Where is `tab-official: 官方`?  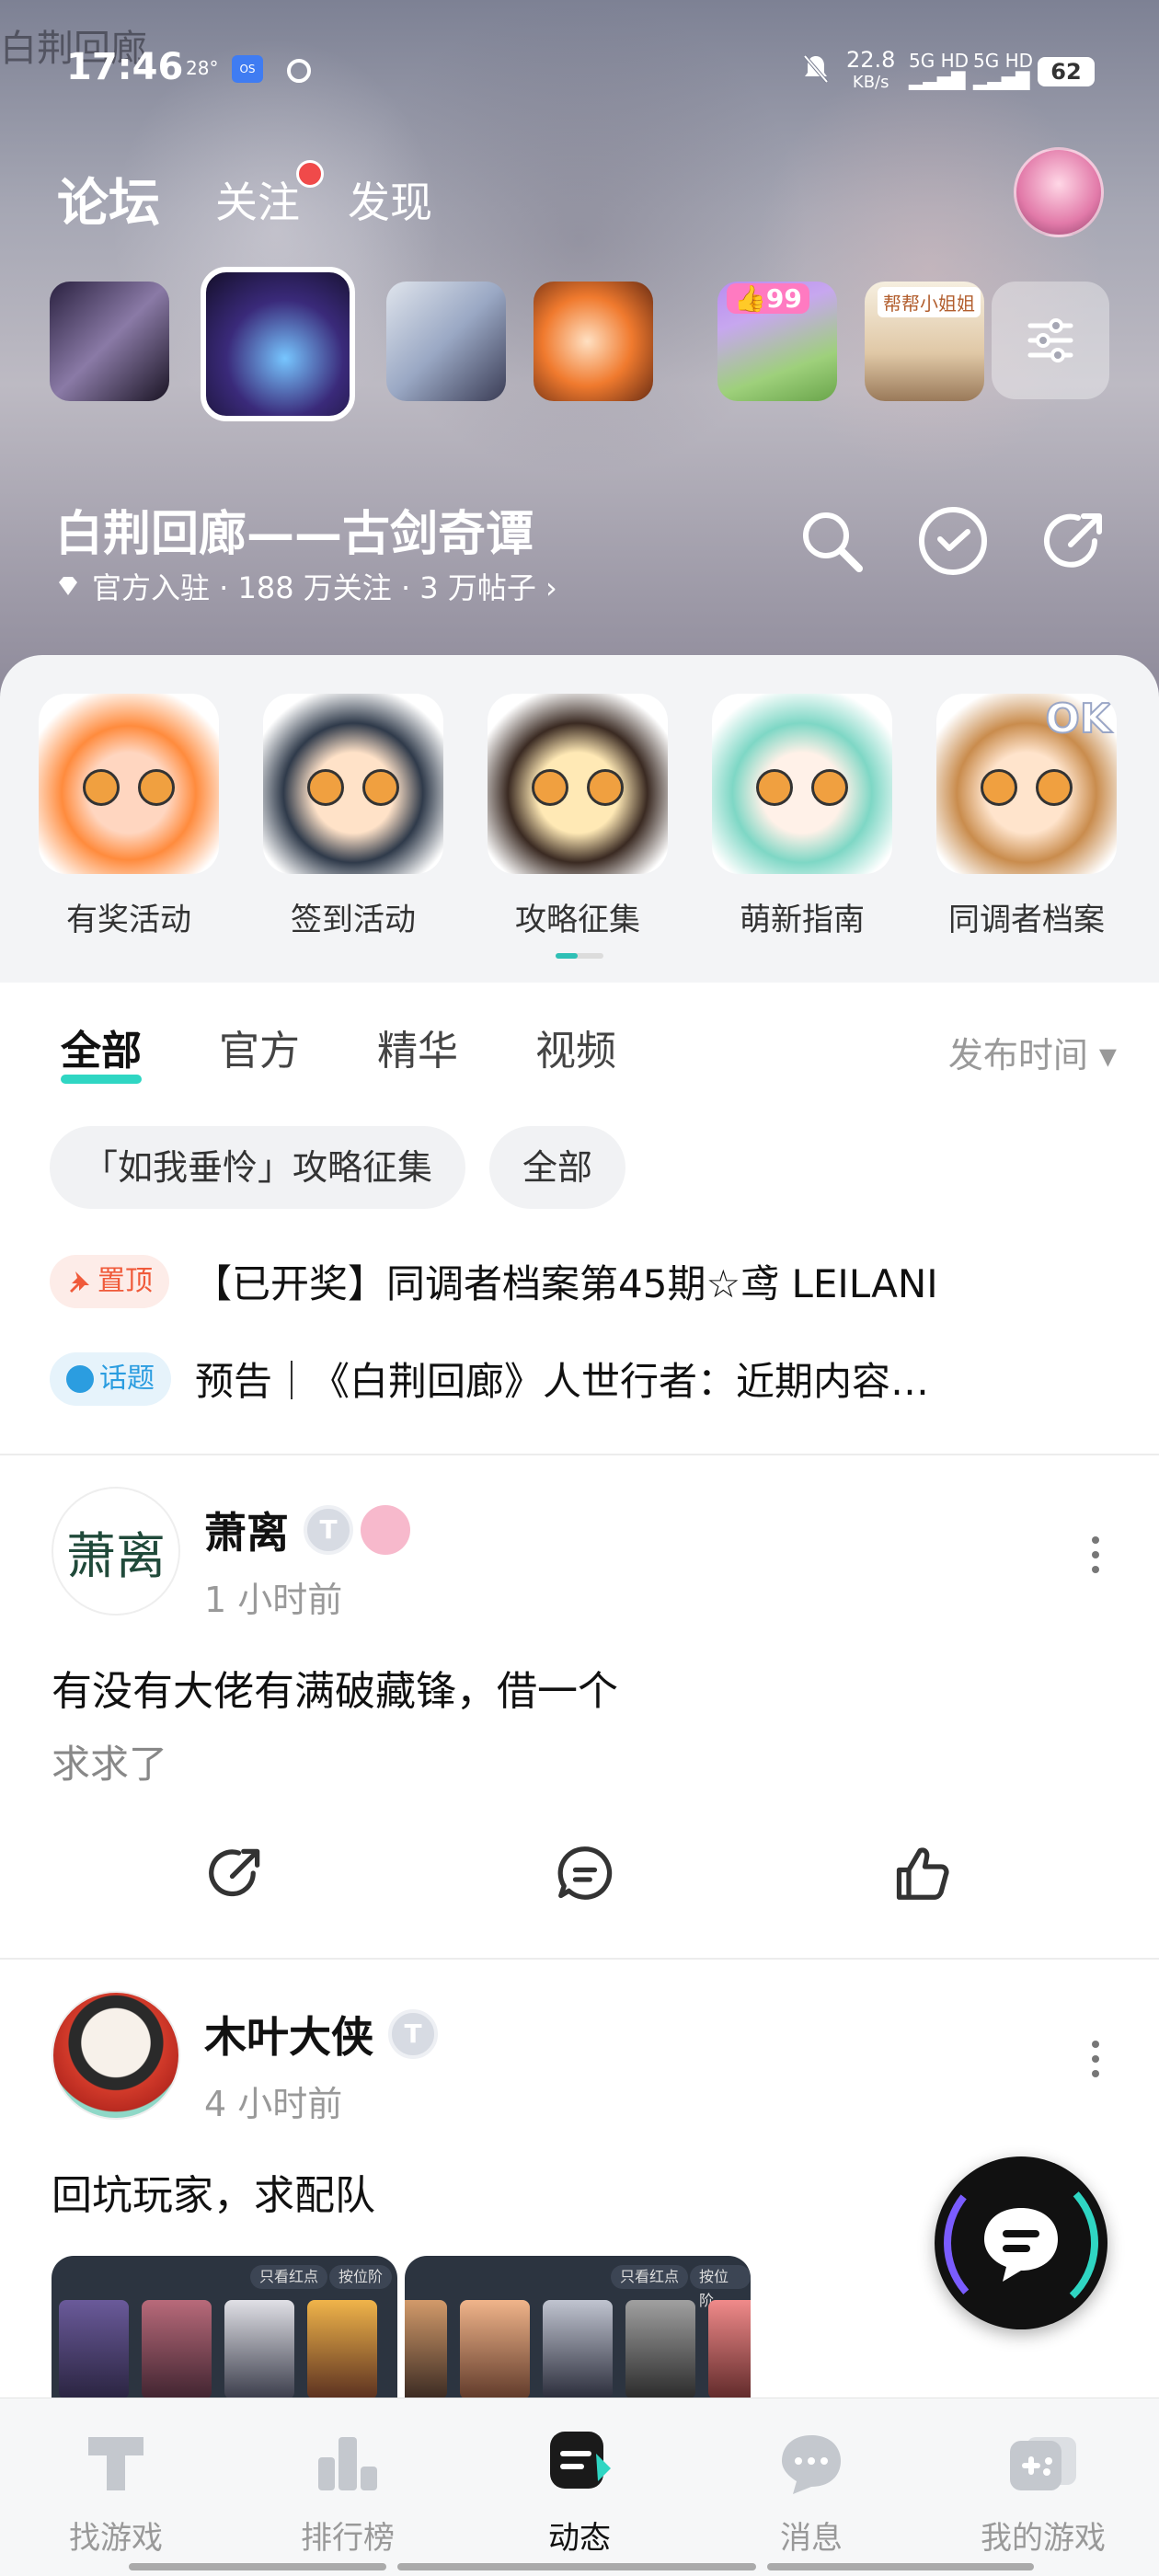 tab-official: 官方 is located at coordinates (259, 1047).